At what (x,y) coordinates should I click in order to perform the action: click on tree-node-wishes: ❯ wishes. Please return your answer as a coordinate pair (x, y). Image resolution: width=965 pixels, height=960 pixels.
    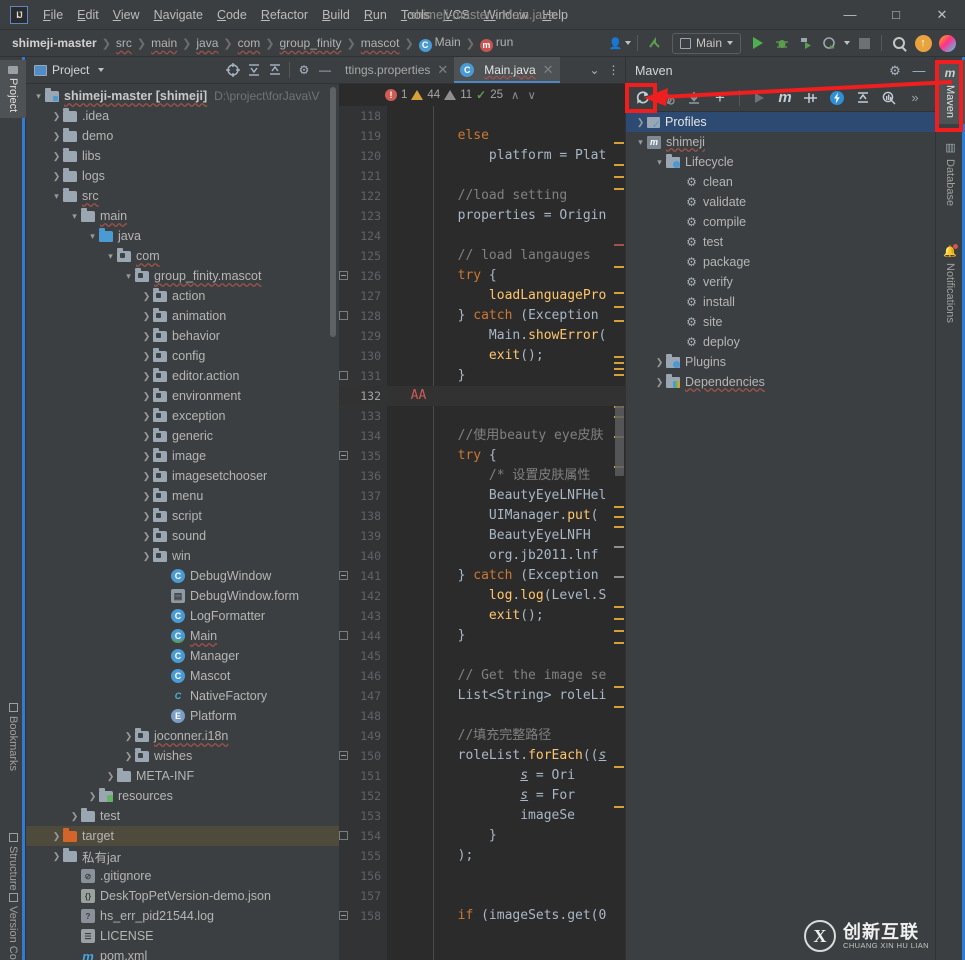
    Looking at the image, I should click on (182, 756).